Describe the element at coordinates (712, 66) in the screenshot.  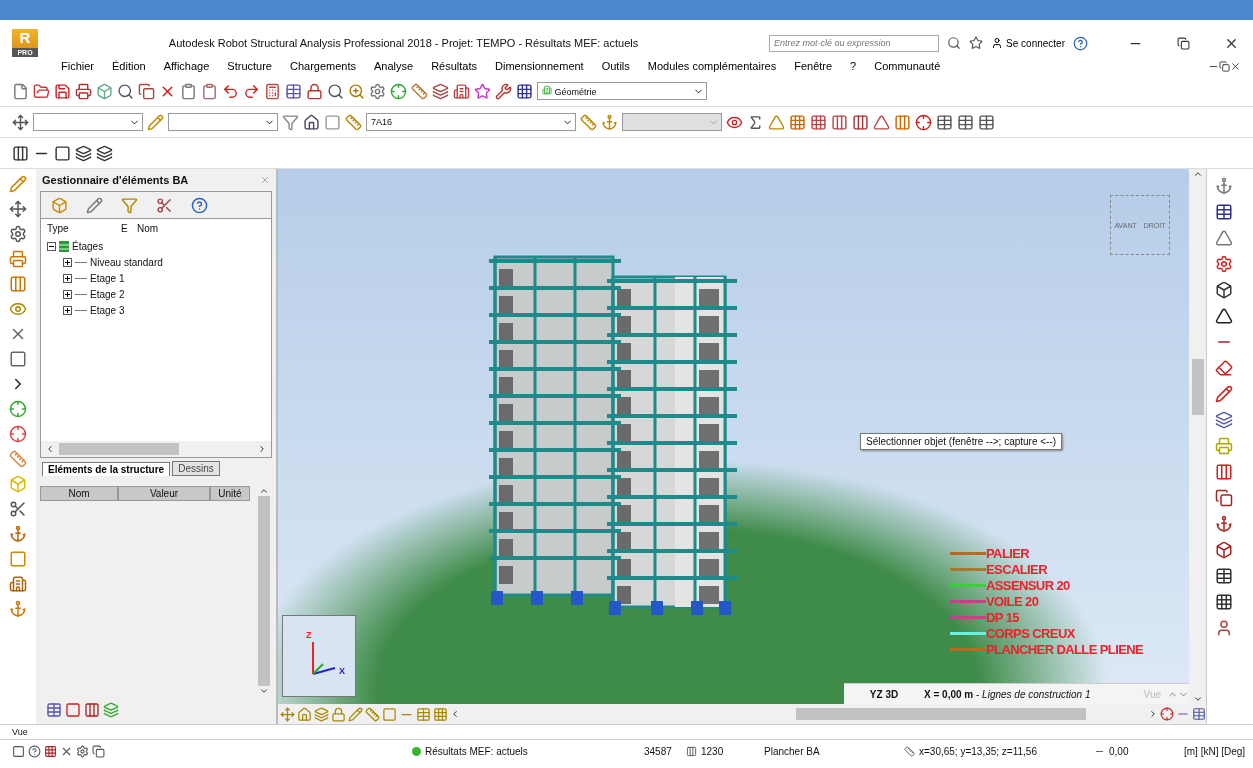
I see `menu-item: Modules complémentaires` at that location.